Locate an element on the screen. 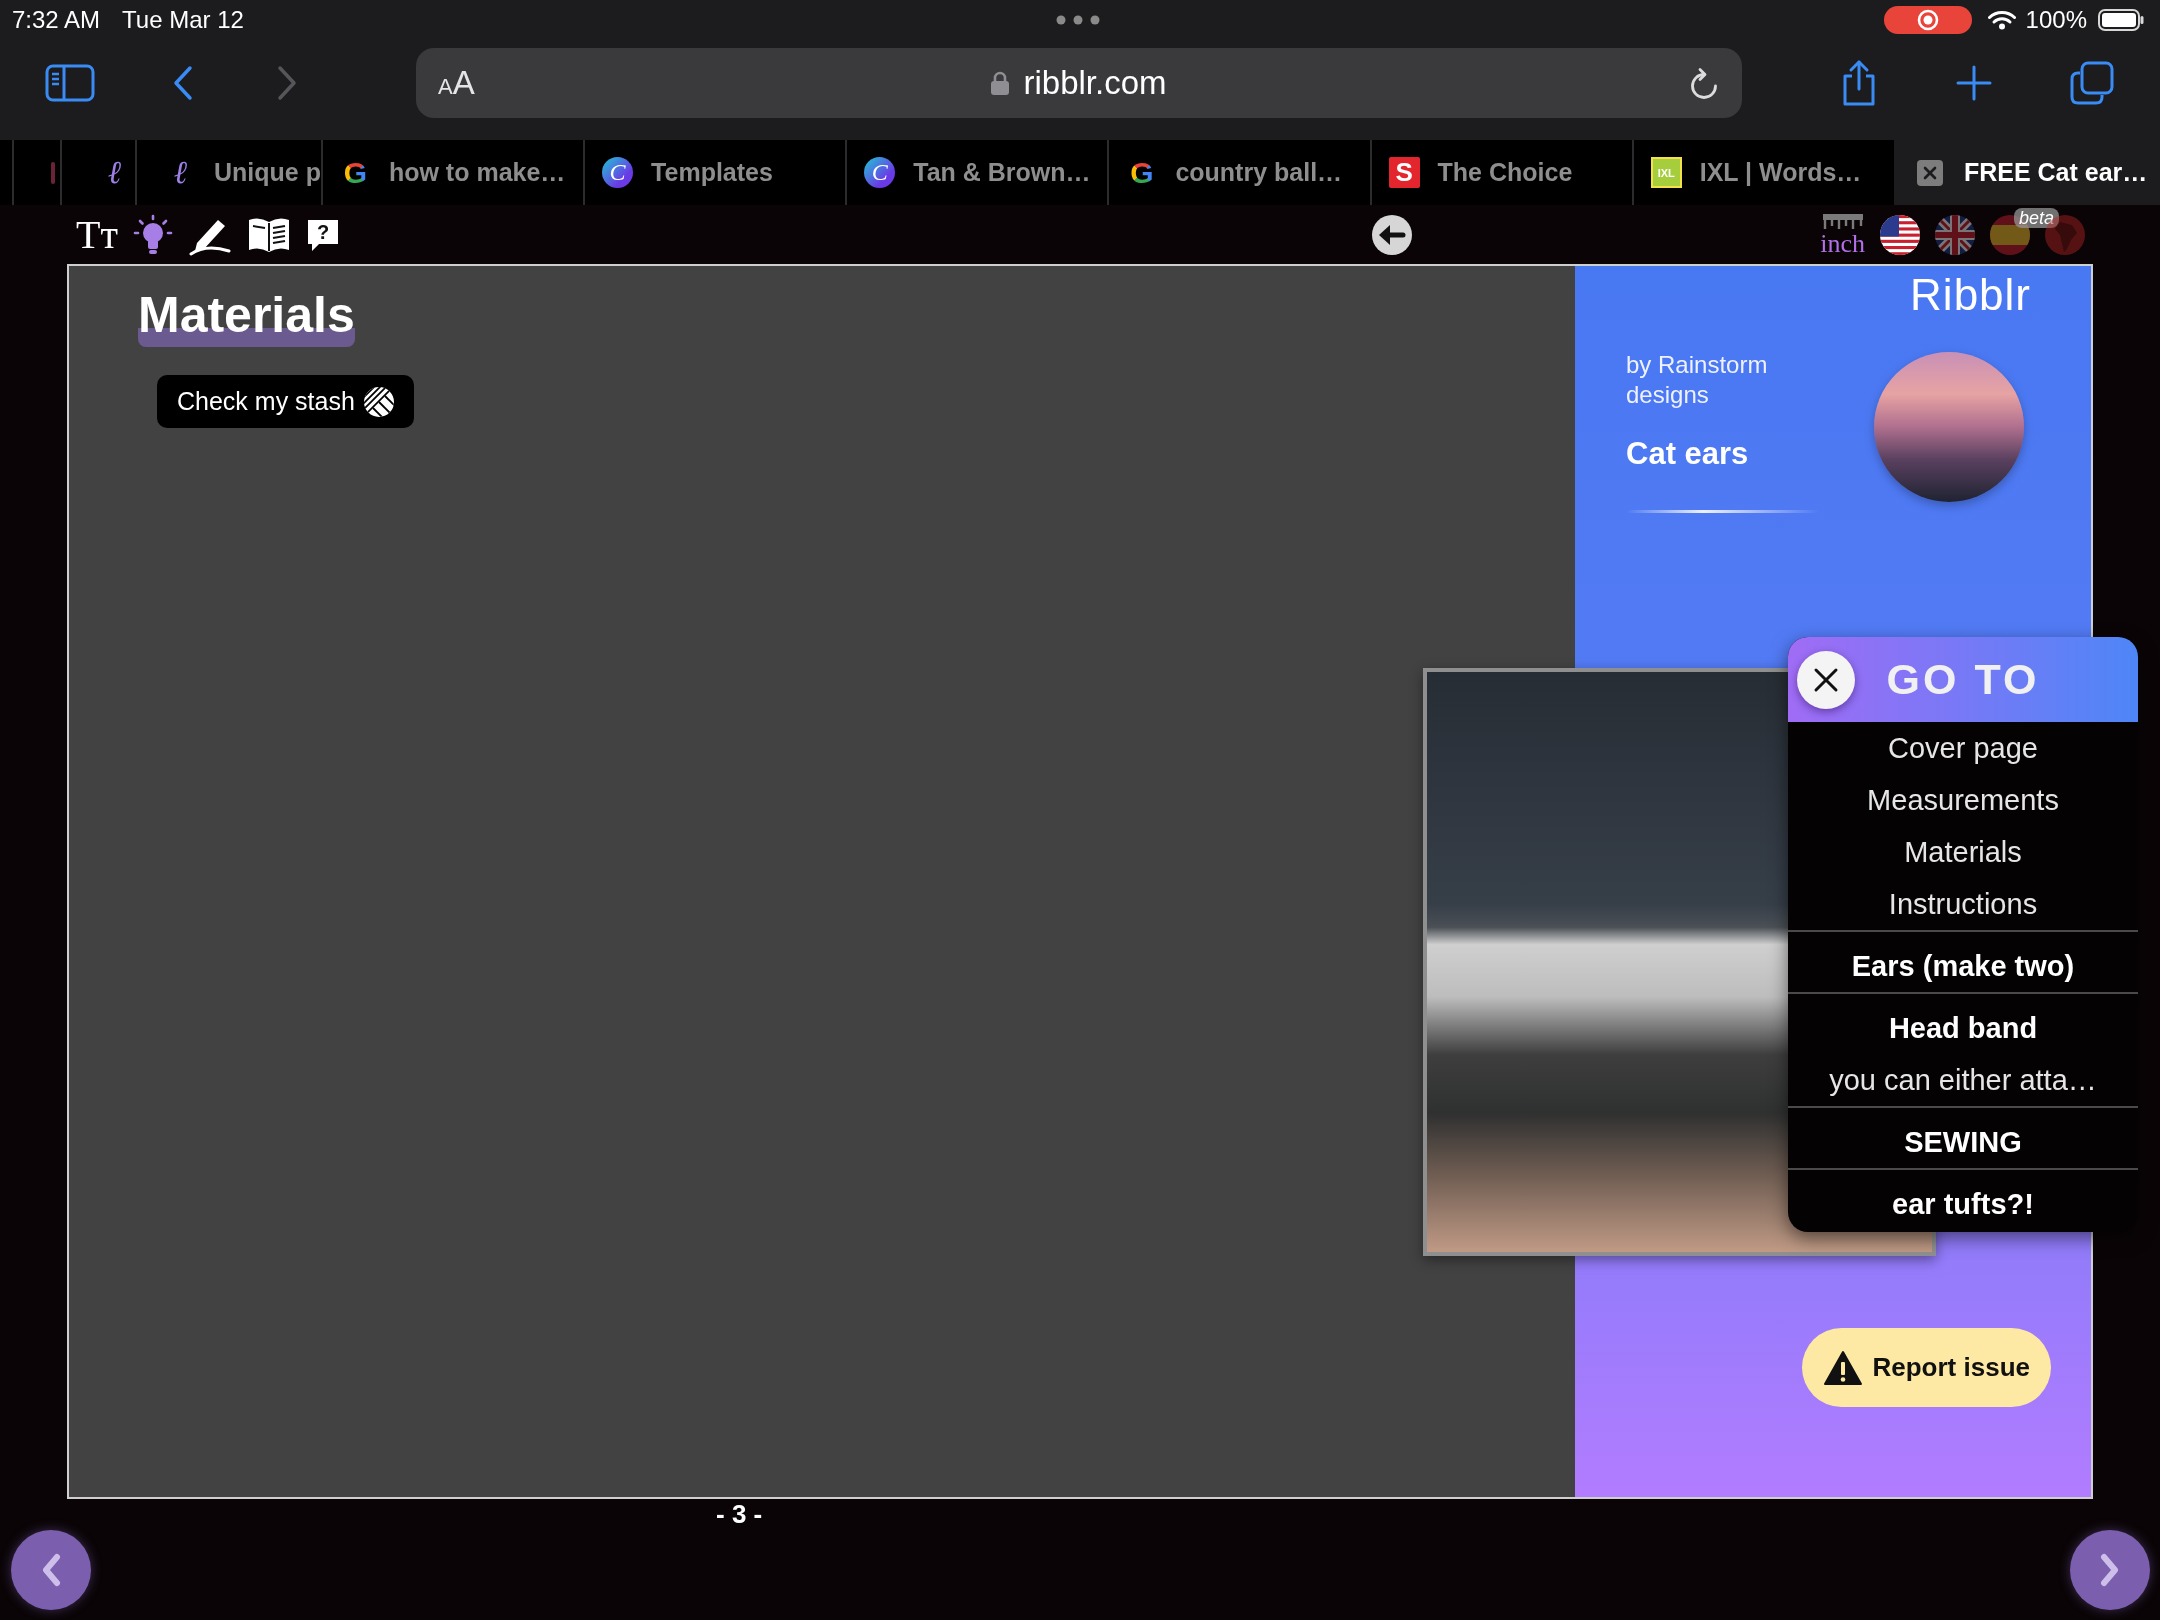  next-page-button is located at coordinates (2110, 1570).